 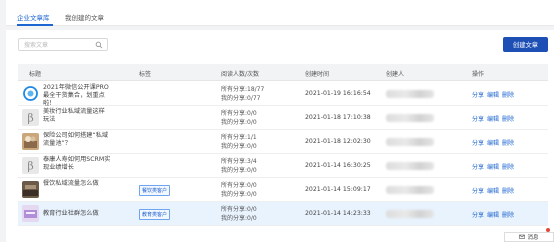 I want to click on article-title: 泰康人寿如何用SCRM实现业绩增长, so click(x=77, y=164).